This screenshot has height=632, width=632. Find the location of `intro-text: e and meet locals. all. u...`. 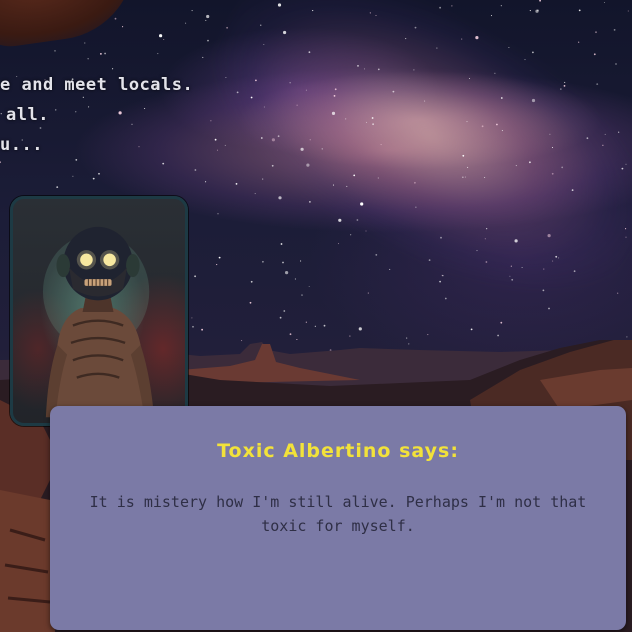

intro-text: e and meet locals. all. u... is located at coordinates (96, 115).